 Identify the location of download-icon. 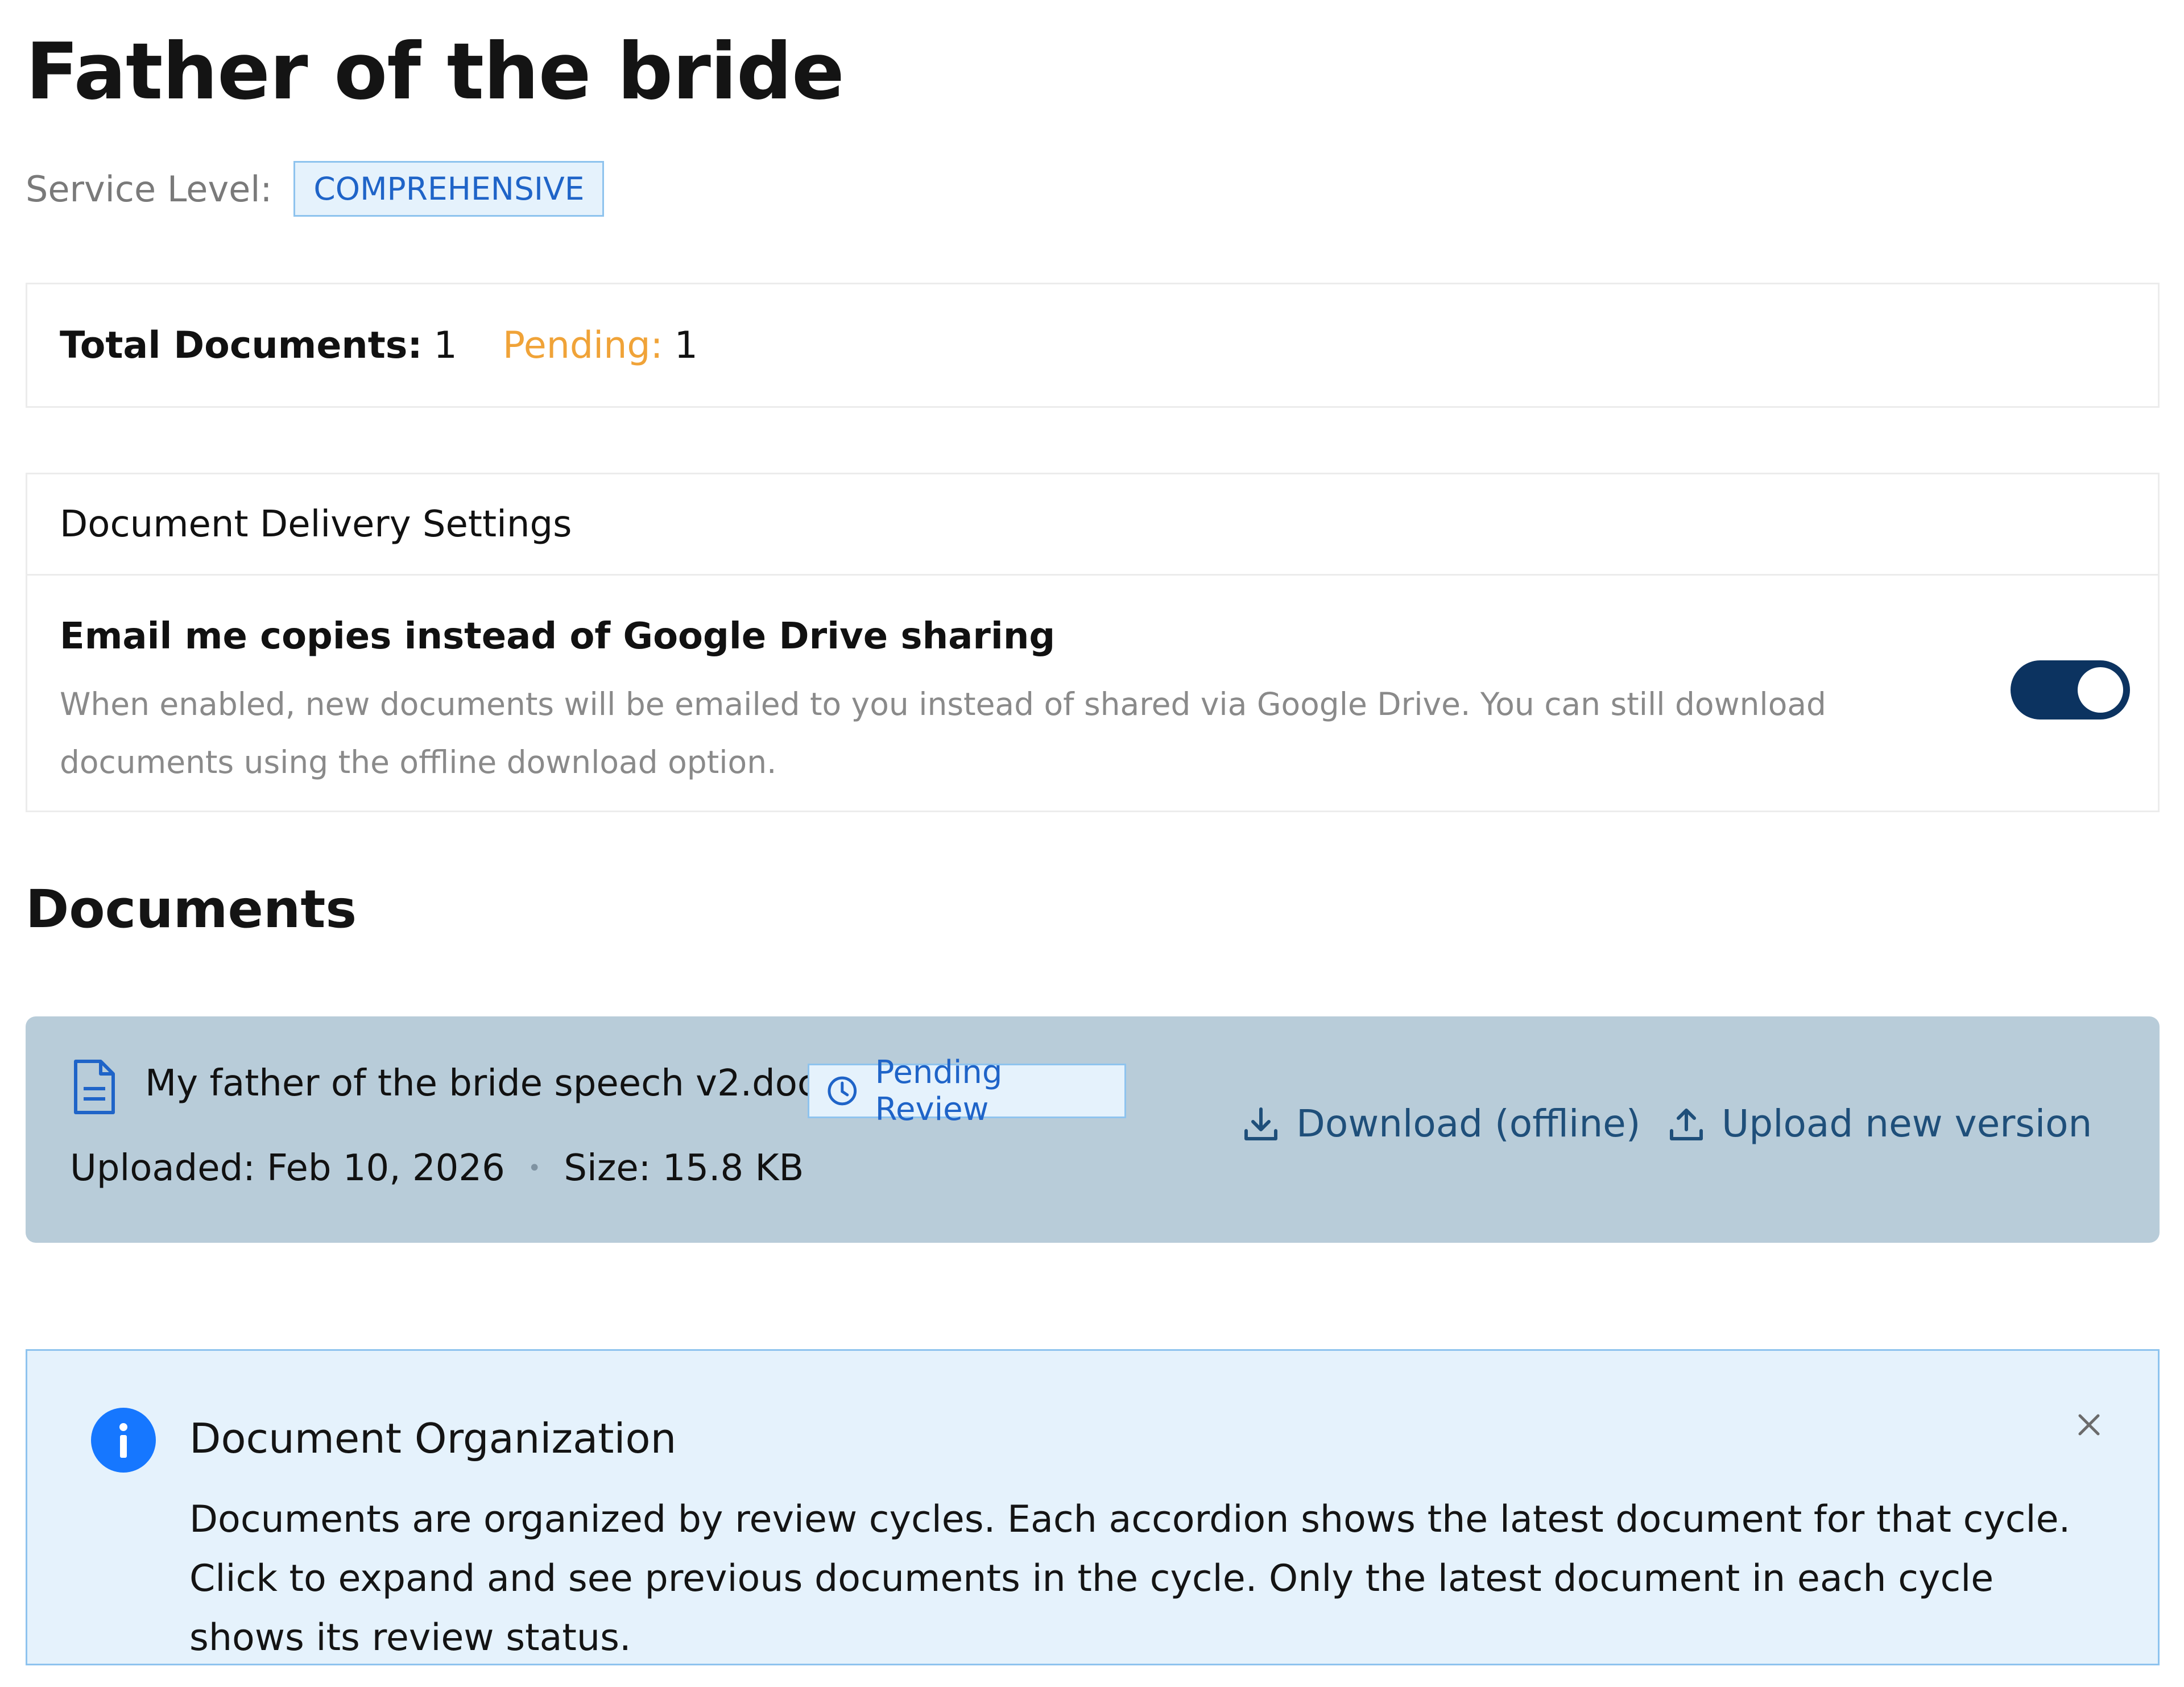
(1260, 1123).